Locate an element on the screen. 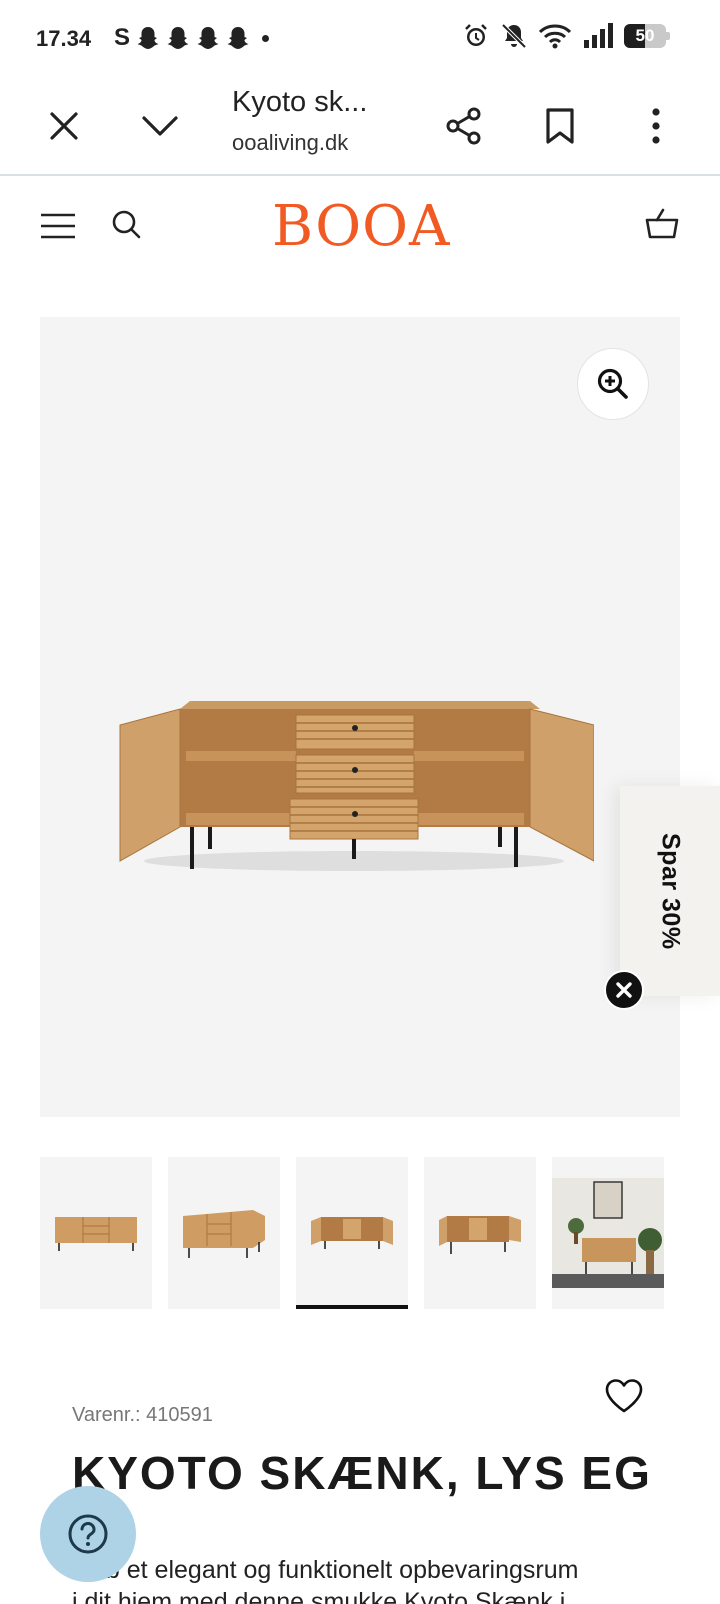 Image resolution: width=720 pixels, height=1604 pixels. thumbnail-front is located at coordinates (96, 1233).